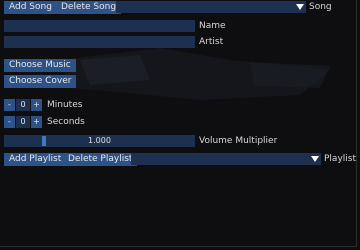  Describe the element at coordinates (23, 105) in the screenshot. I see `minutes-value: 0` at that location.